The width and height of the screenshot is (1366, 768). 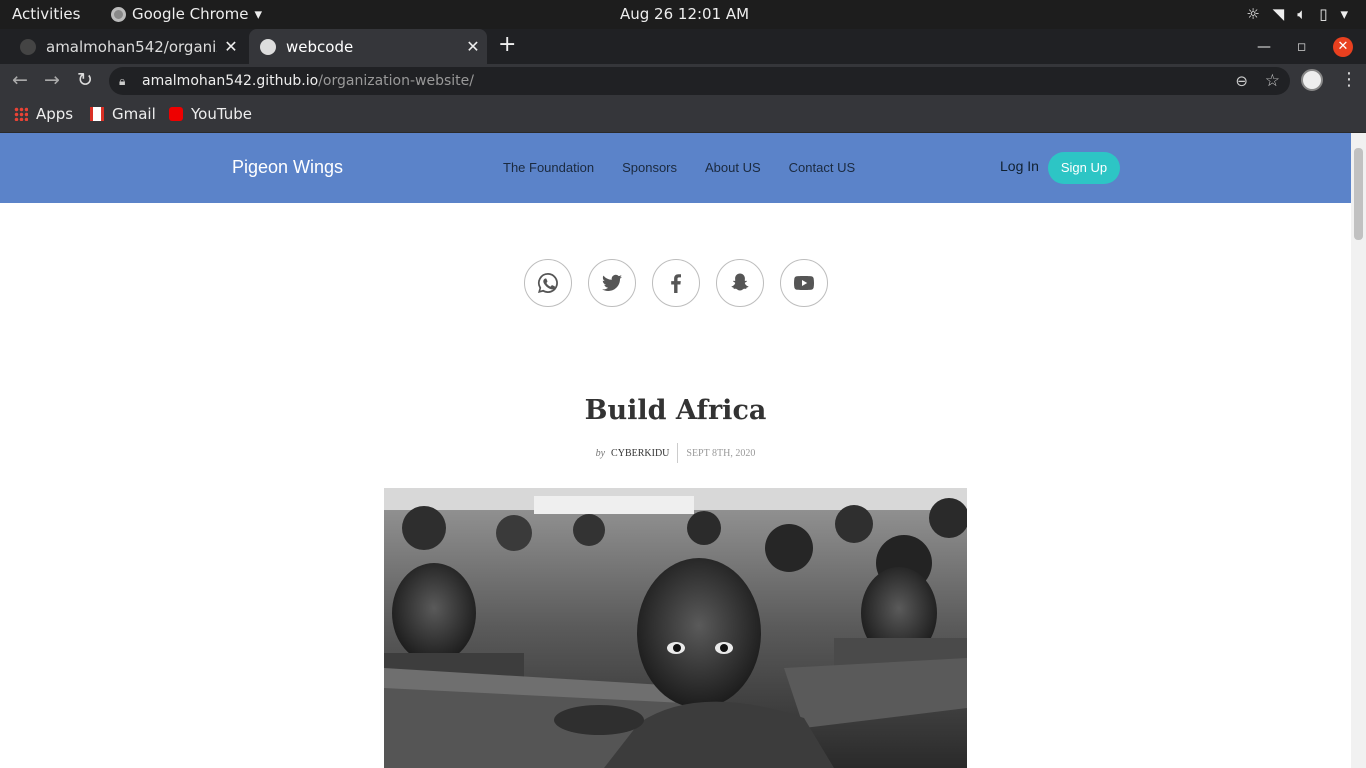 What do you see at coordinates (28, 46) in the screenshot?
I see `github-icon` at bounding box center [28, 46].